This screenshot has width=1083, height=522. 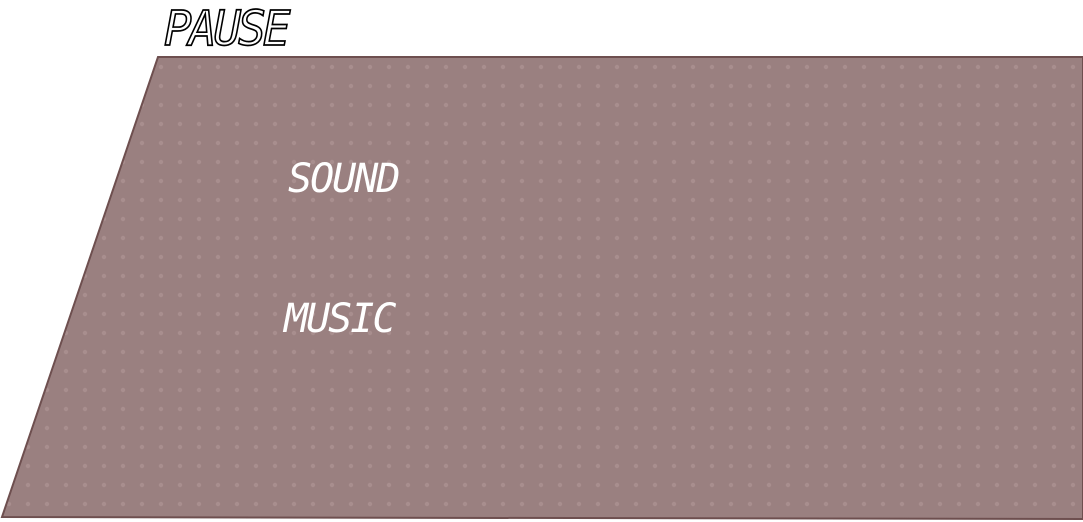 What do you see at coordinates (344, 179) in the screenshot?
I see `sound-option: SOUND` at bounding box center [344, 179].